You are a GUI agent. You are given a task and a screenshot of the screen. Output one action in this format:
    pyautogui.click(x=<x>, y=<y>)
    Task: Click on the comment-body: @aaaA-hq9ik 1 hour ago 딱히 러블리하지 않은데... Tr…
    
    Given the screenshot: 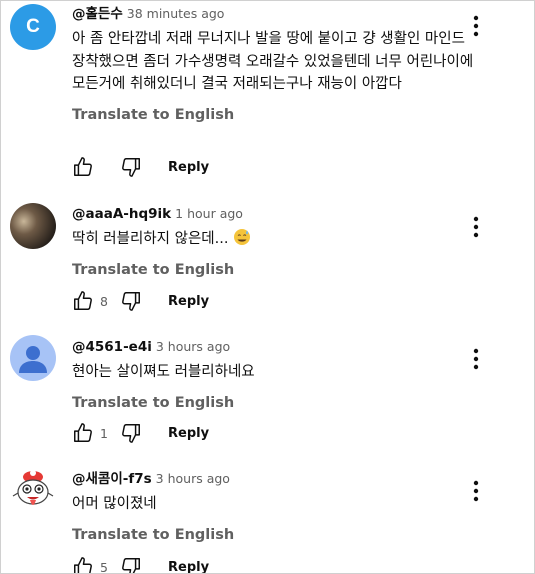 What is the action you would take?
    pyautogui.click(x=274, y=242)
    